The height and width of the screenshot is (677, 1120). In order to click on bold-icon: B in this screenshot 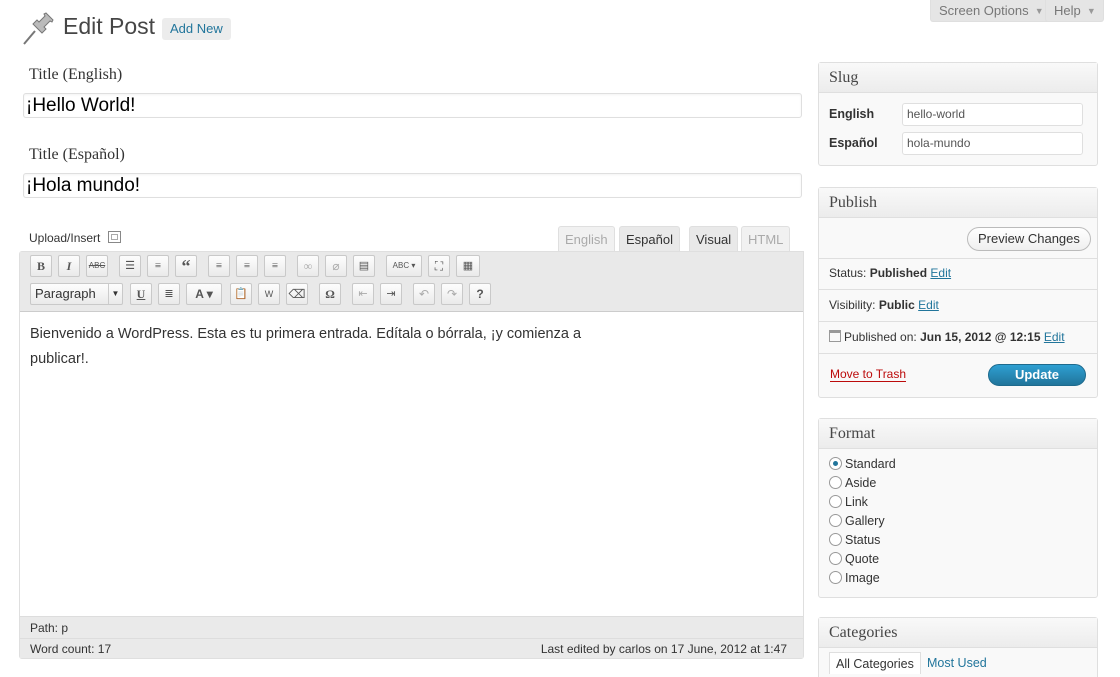, I will do `click(41, 266)`.